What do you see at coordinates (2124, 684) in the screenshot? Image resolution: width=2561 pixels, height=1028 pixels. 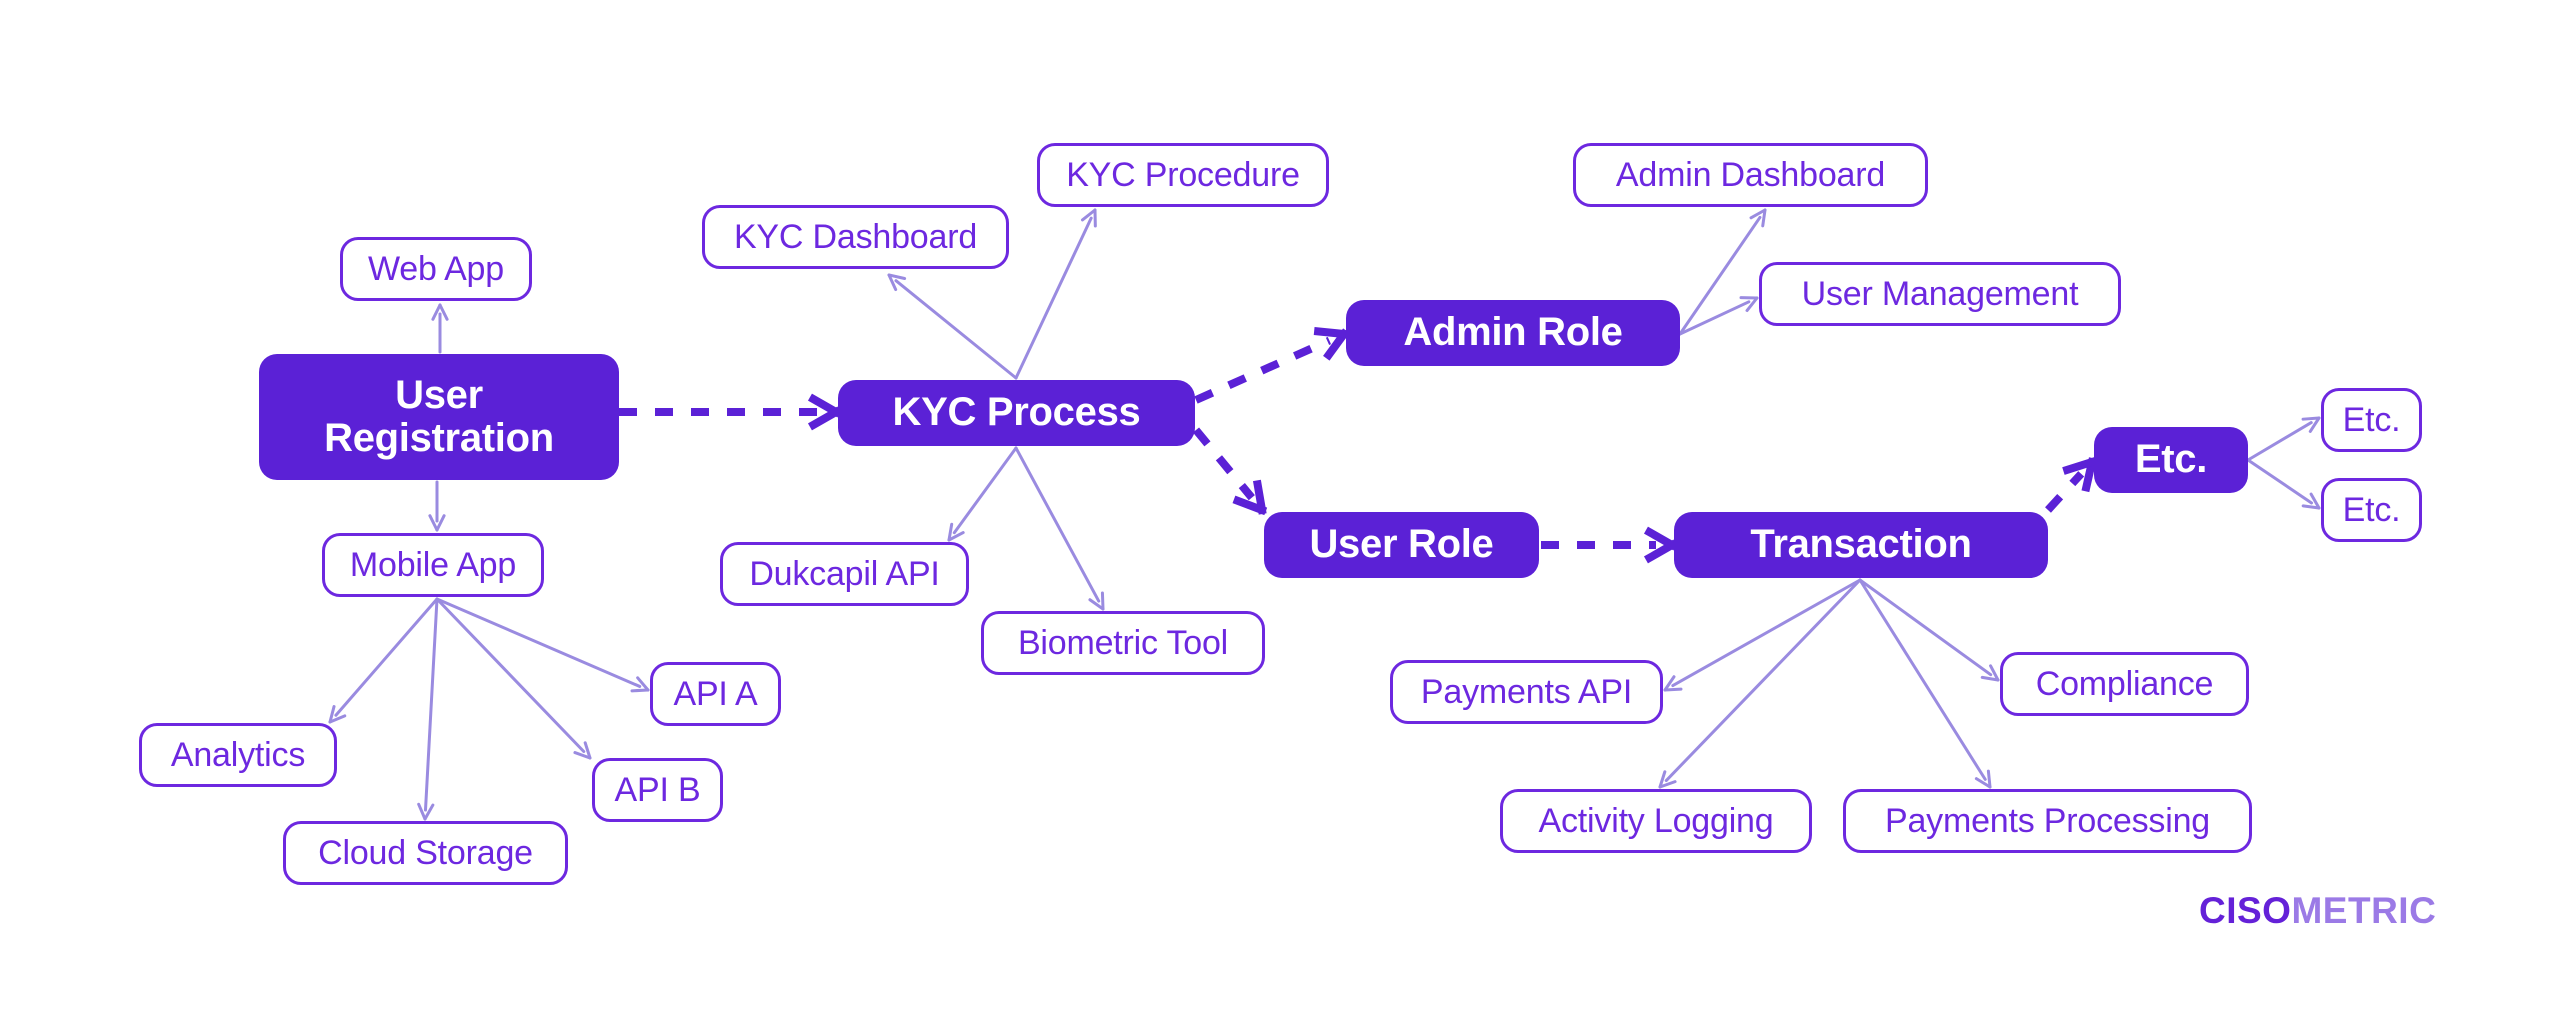 I see `node-compliance: Compliance` at bounding box center [2124, 684].